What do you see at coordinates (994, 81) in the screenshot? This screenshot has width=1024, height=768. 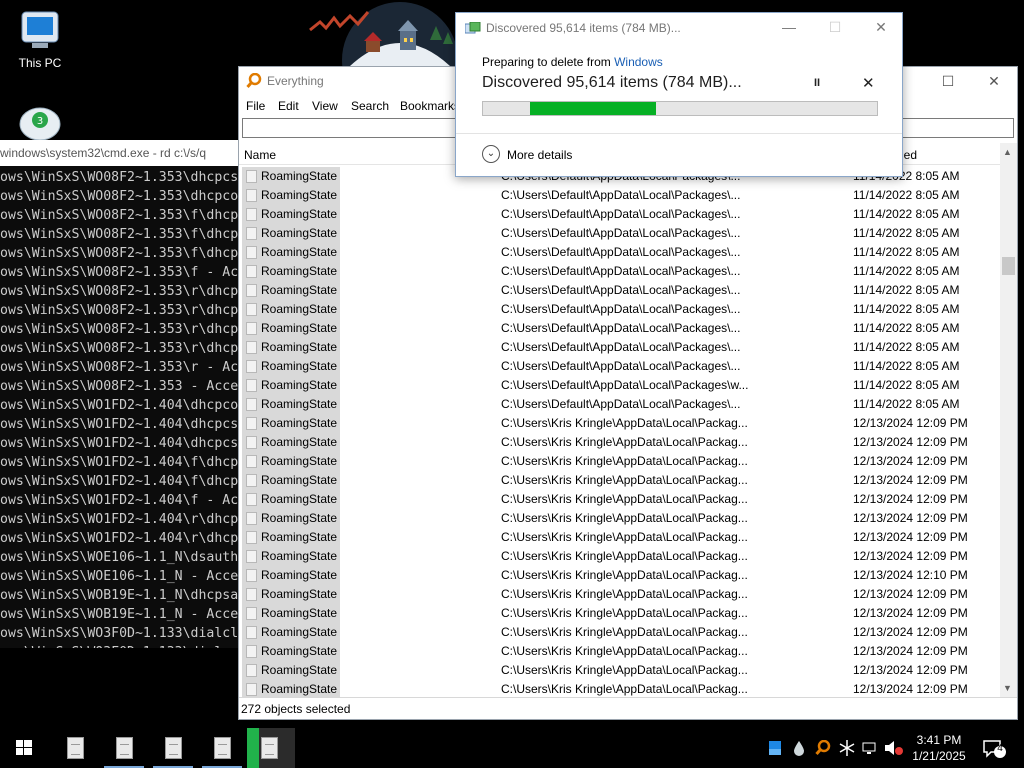 I see `close-button: ✕` at bounding box center [994, 81].